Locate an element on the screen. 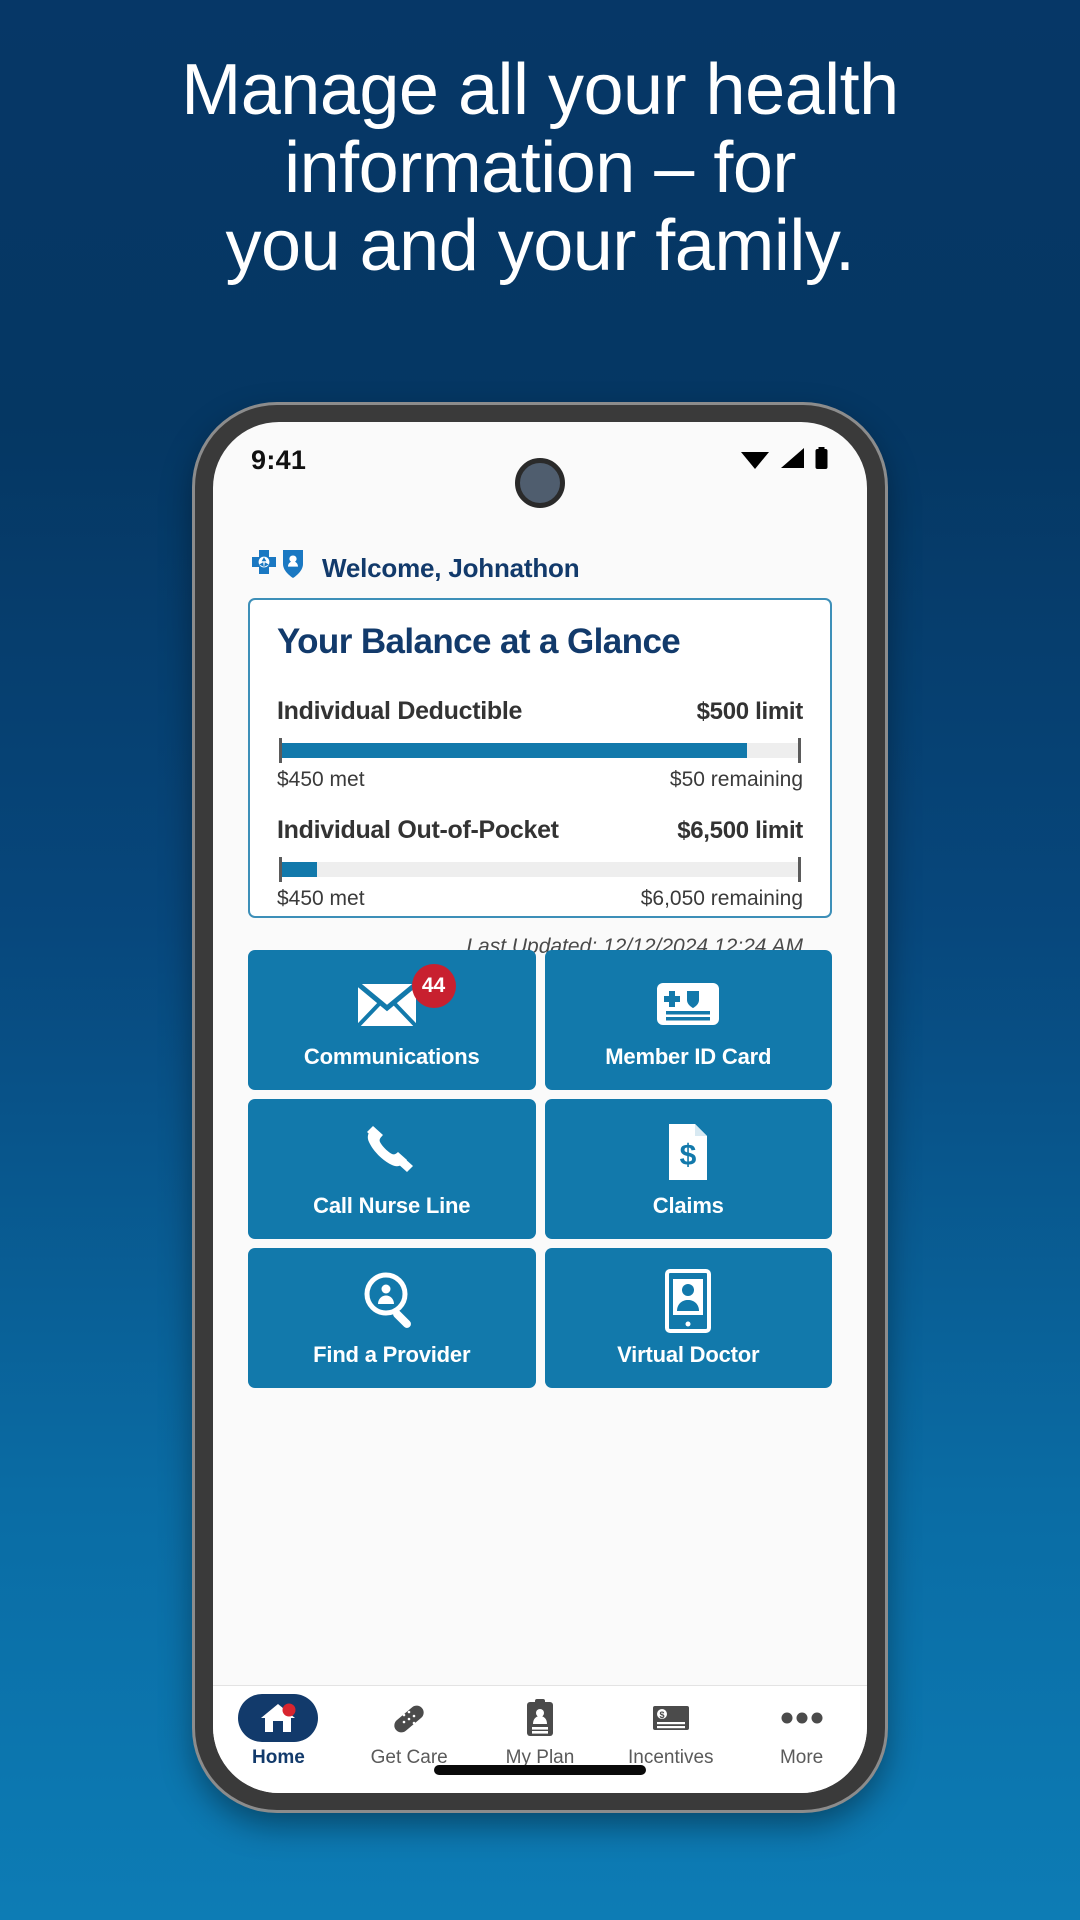 The width and height of the screenshot is (1080, 1920). status-icon-group is located at coordinates (784, 460).